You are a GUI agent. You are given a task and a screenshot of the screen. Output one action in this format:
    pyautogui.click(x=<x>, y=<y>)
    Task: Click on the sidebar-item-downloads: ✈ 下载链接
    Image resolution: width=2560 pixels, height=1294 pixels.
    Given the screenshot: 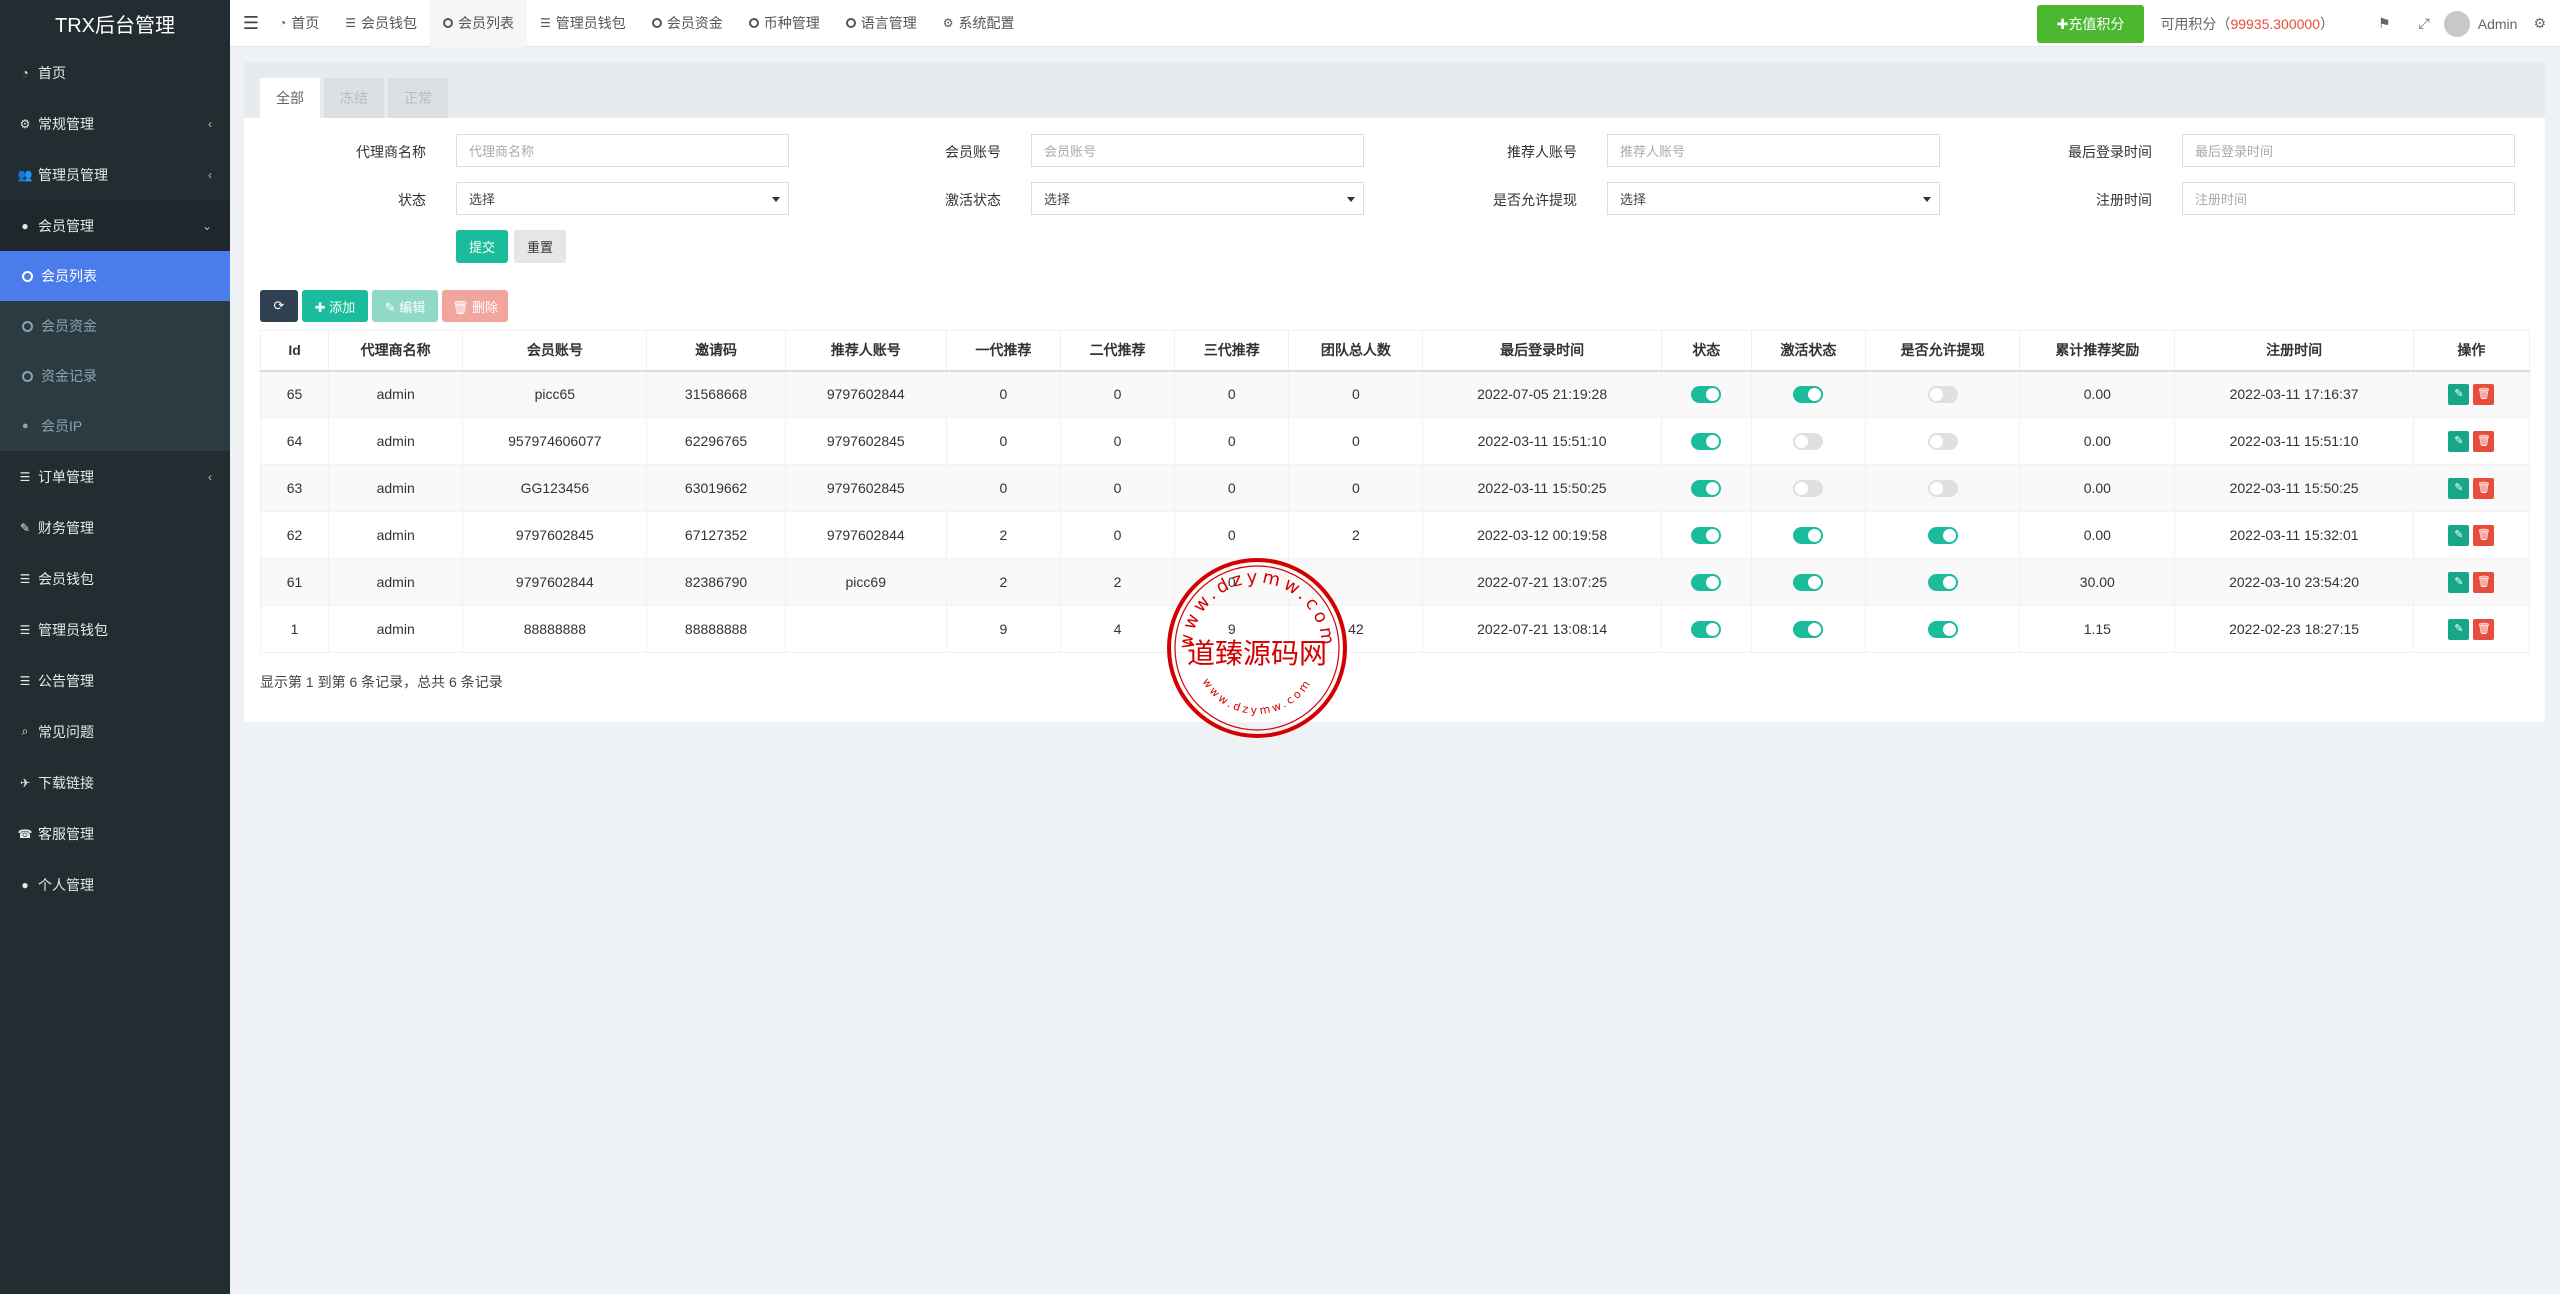 What is the action you would take?
    pyautogui.click(x=115, y=782)
    